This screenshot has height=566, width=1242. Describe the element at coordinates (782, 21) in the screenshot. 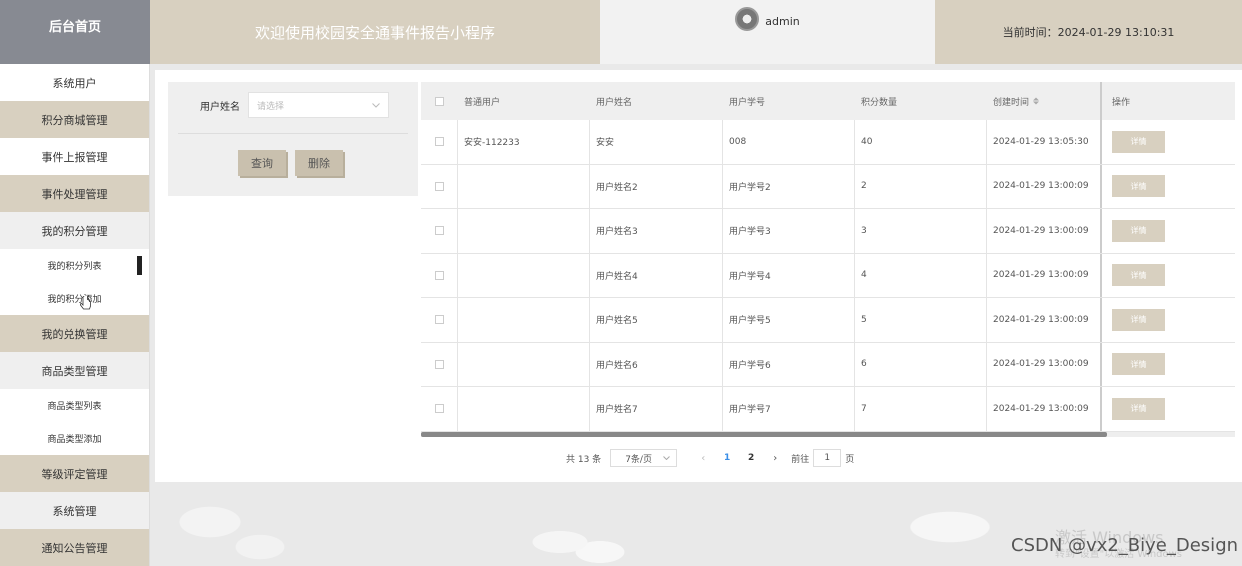

I see `username: admin` at that location.